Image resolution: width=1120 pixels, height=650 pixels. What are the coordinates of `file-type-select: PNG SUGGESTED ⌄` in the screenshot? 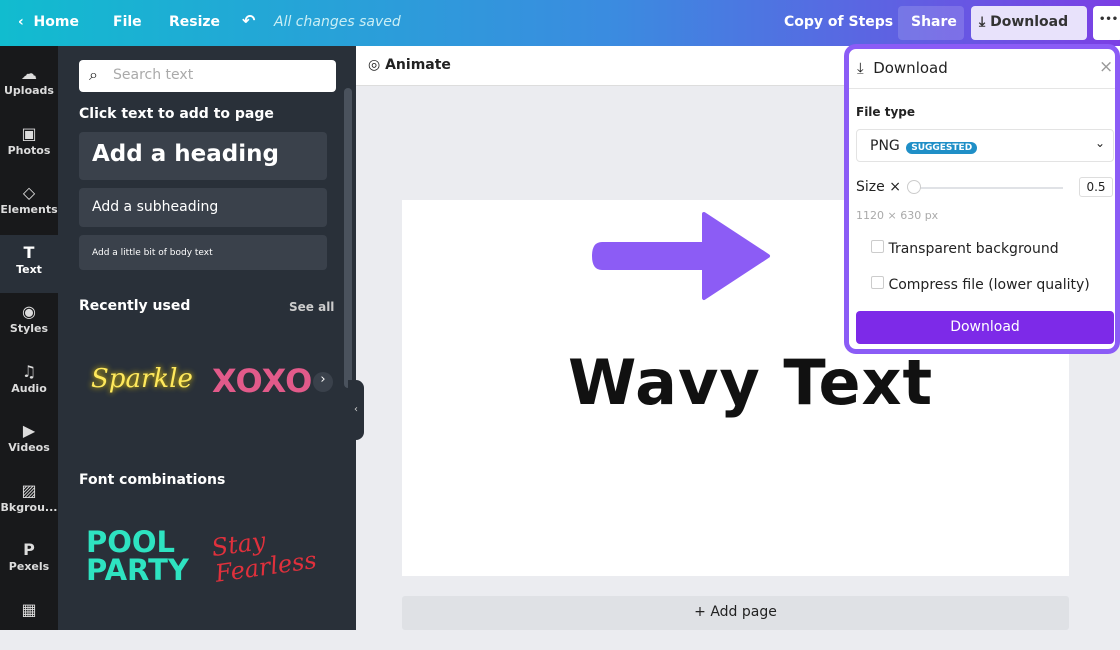 It's located at (985, 145).